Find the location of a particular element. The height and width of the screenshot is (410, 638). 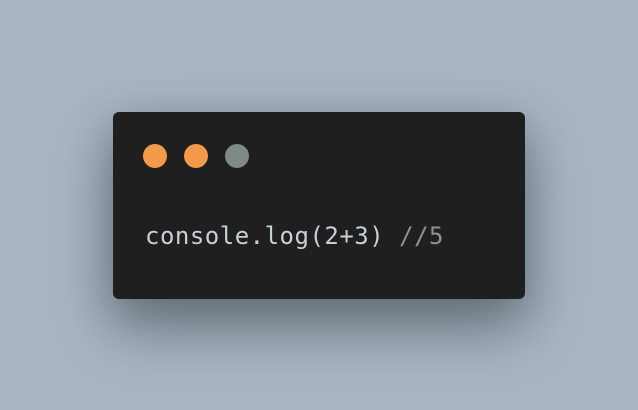

code-line: console.log(2+3) //5 is located at coordinates (294, 236).